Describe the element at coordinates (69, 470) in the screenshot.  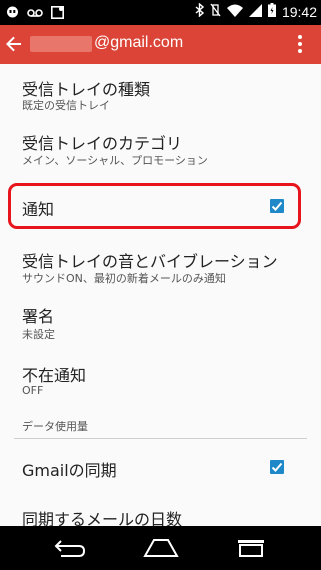
I see `setting-title: Gmailの同期` at that location.